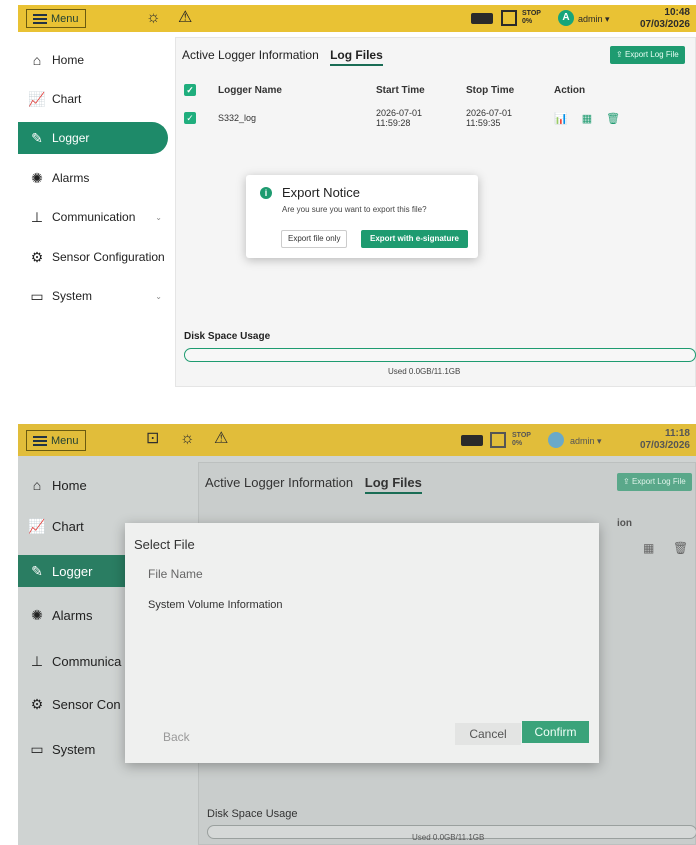 The image size is (696, 845). Describe the element at coordinates (677, 12) in the screenshot. I see `clock-time: 10:48` at that location.